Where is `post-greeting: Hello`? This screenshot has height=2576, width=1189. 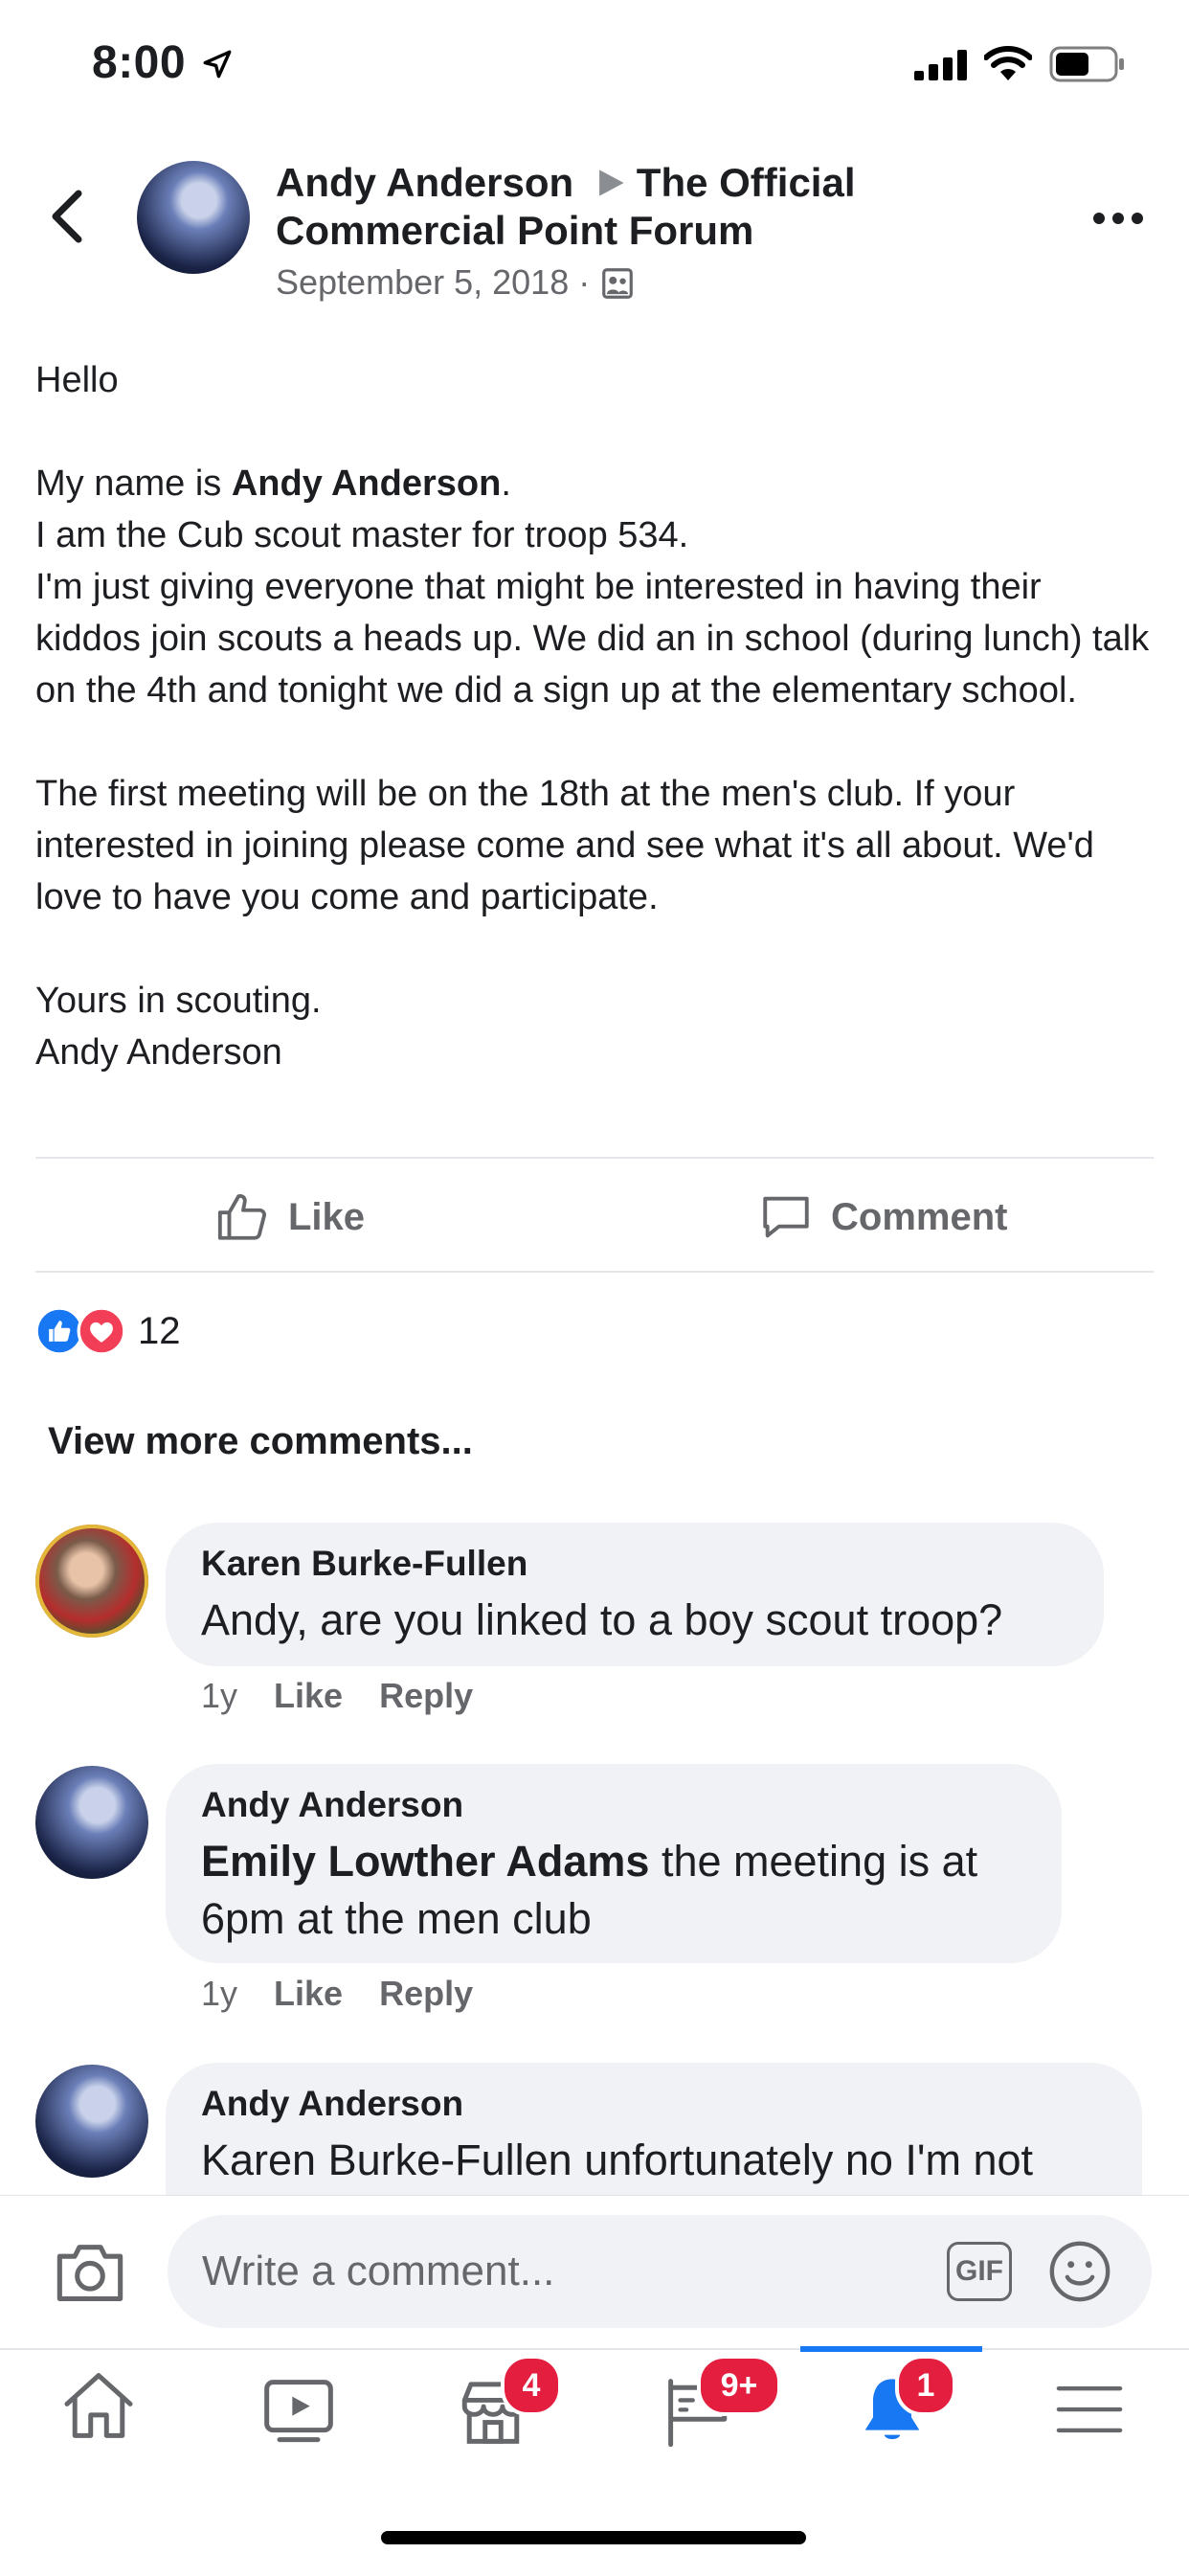
post-greeting: Hello is located at coordinates (77, 380).